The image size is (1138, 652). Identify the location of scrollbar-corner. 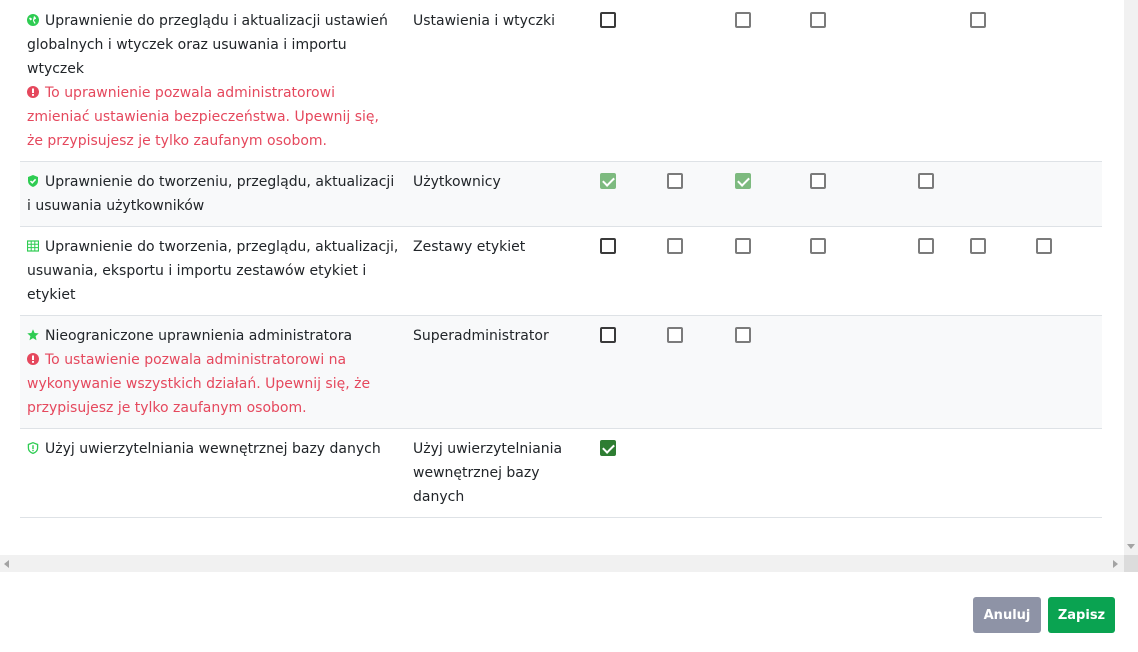
(1131, 563).